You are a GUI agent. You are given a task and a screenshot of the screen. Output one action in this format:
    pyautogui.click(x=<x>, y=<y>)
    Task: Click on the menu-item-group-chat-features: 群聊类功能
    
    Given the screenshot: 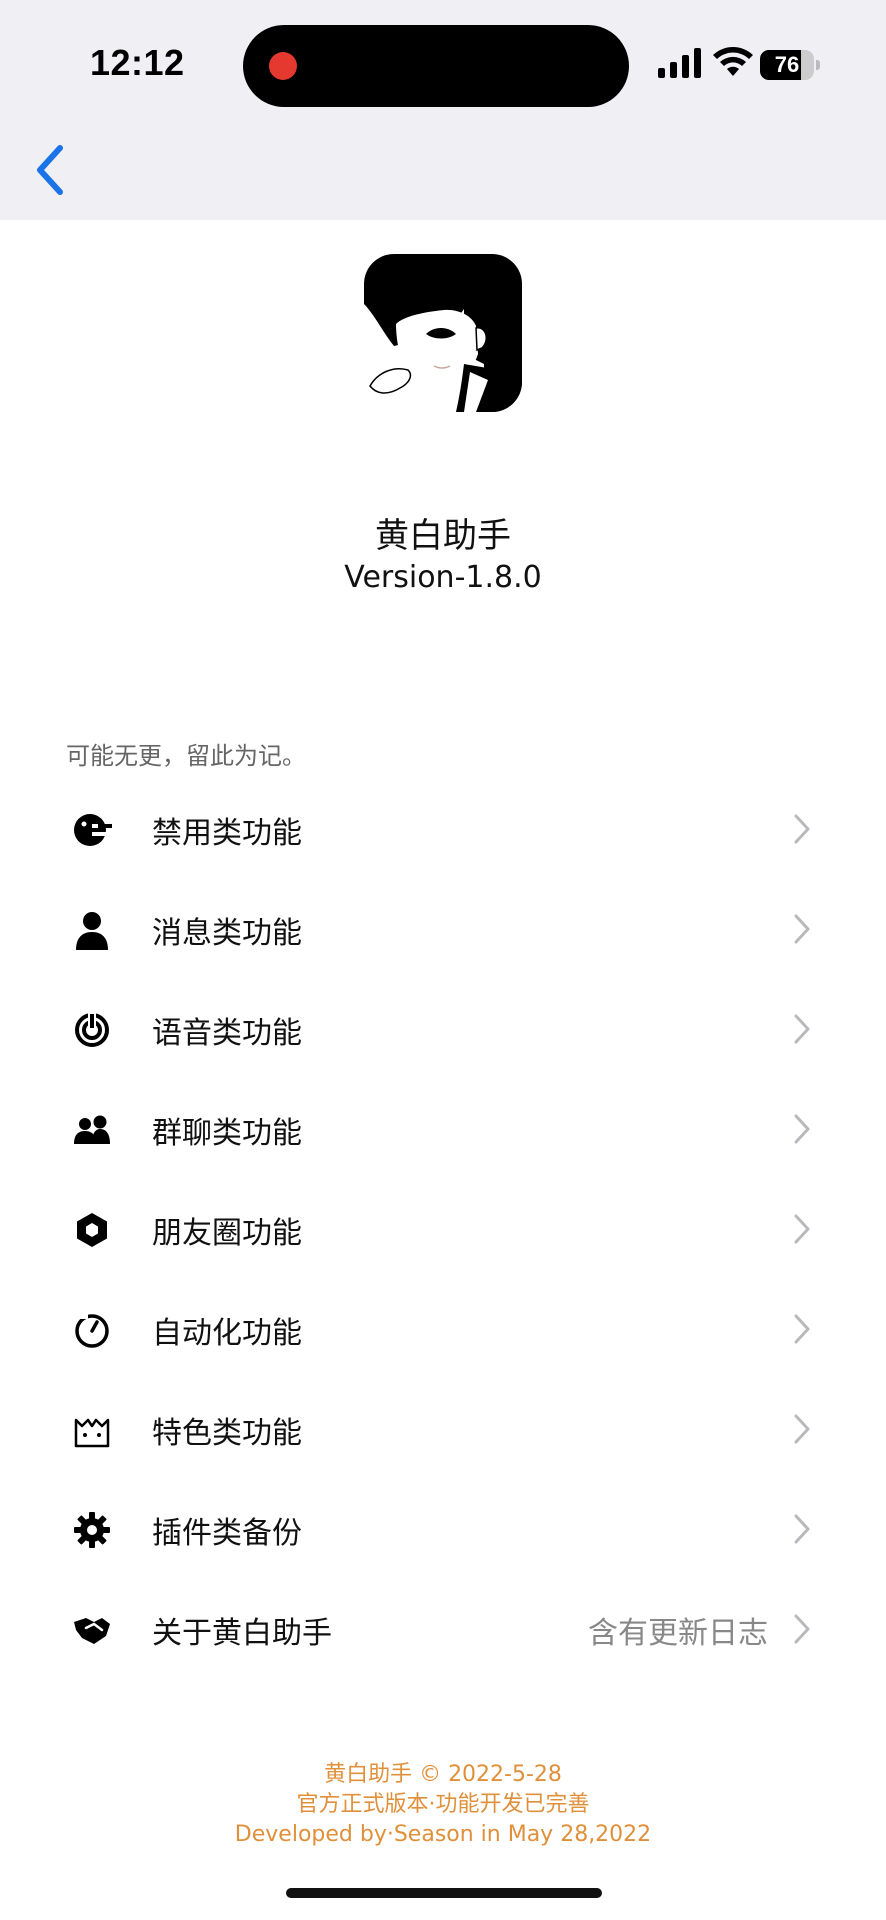 What is the action you would take?
    pyautogui.click(x=443, y=1128)
    